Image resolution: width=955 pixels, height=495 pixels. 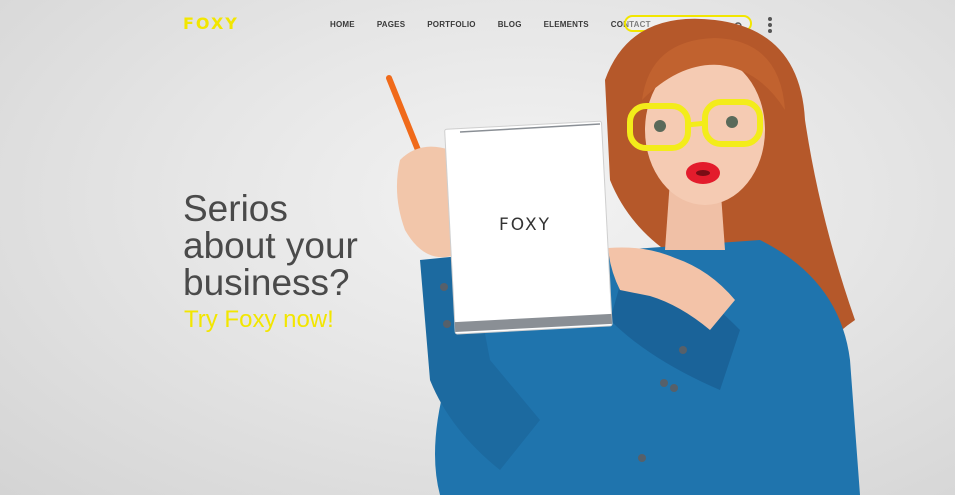 I want to click on nav-item-home: HOME, so click(x=342, y=24).